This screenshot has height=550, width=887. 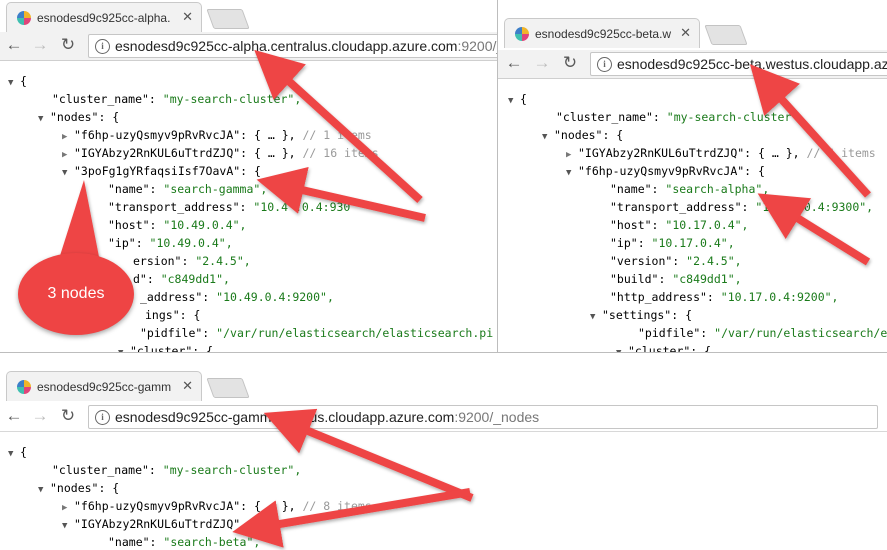 I want to click on tab-strip: esnodesd9c925cc-alpha. ✕, so click(x=248, y=16).